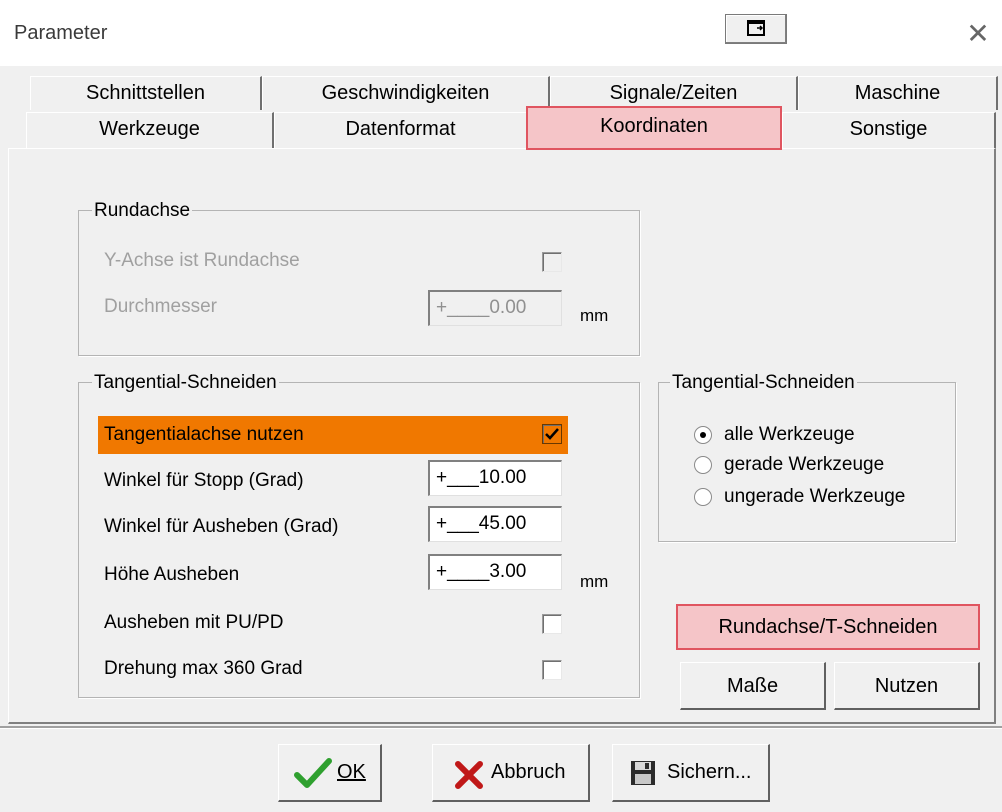 This screenshot has height=812, width=1002. Describe the element at coordinates (501, 33) in the screenshot. I see `title-bar: Parameter ✕` at that location.